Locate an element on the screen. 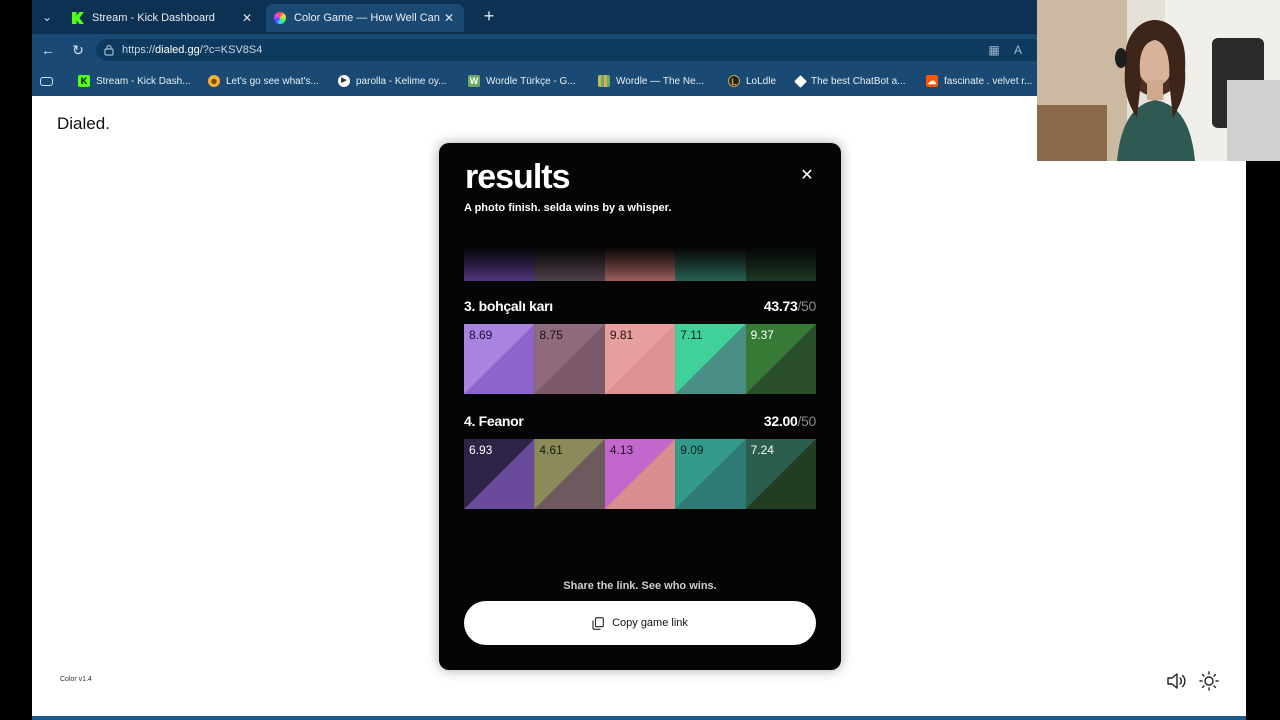  wordle-w-icon: W is located at coordinates (474, 81).